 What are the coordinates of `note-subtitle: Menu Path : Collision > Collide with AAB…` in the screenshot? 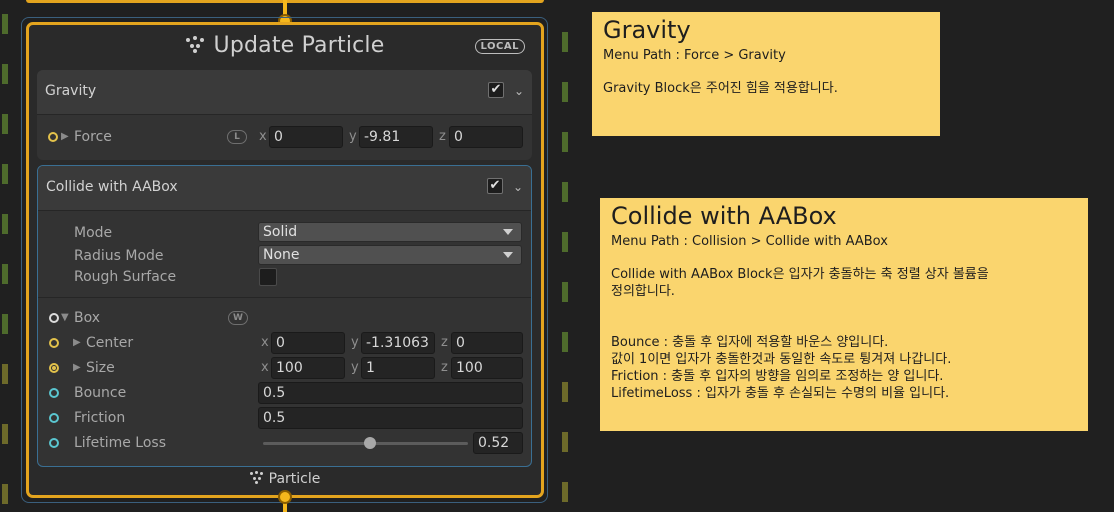 It's located at (749, 241).